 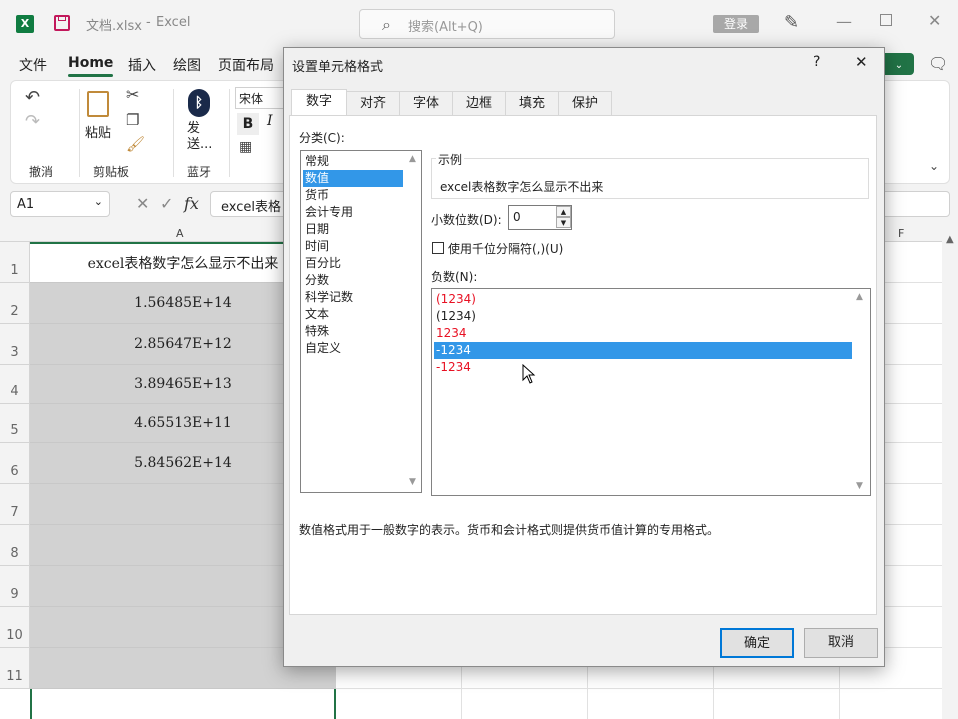 I want to click on search-icon: ⌕, so click(x=386, y=24).